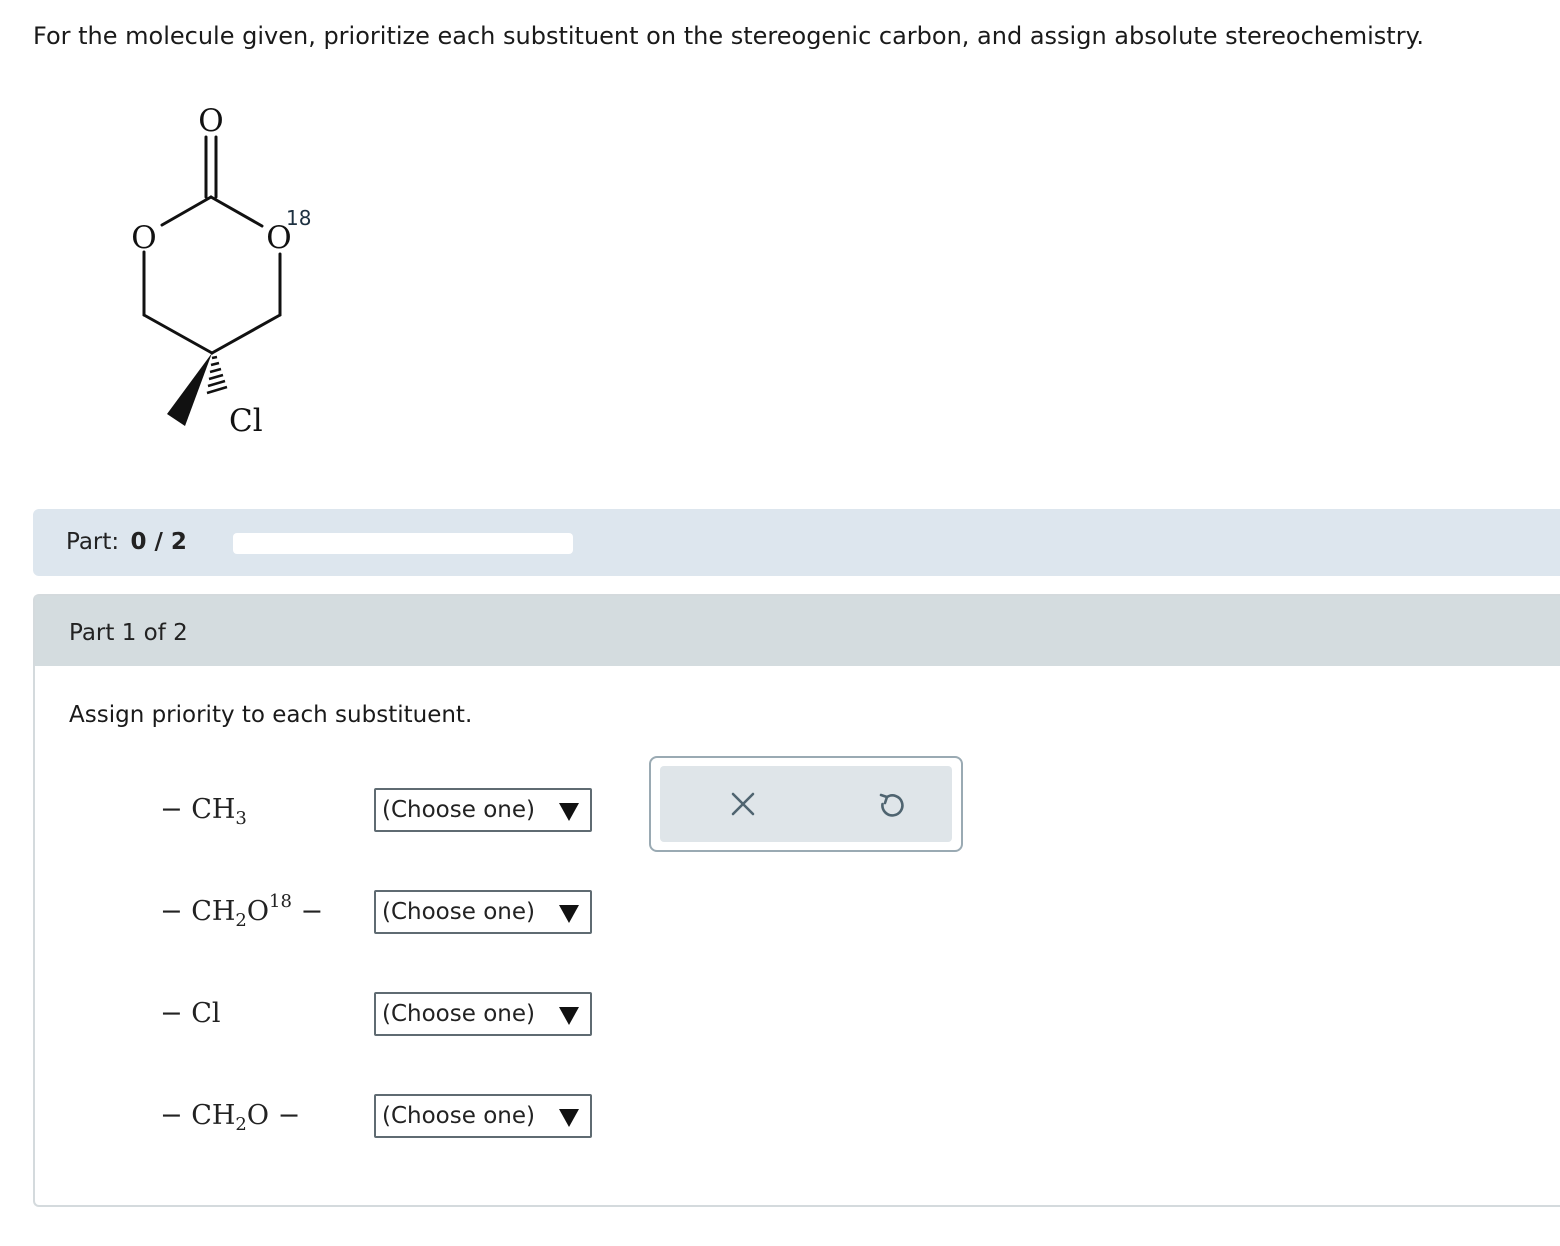  I want to click on answer-actions-toolbar, so click(806, 804).